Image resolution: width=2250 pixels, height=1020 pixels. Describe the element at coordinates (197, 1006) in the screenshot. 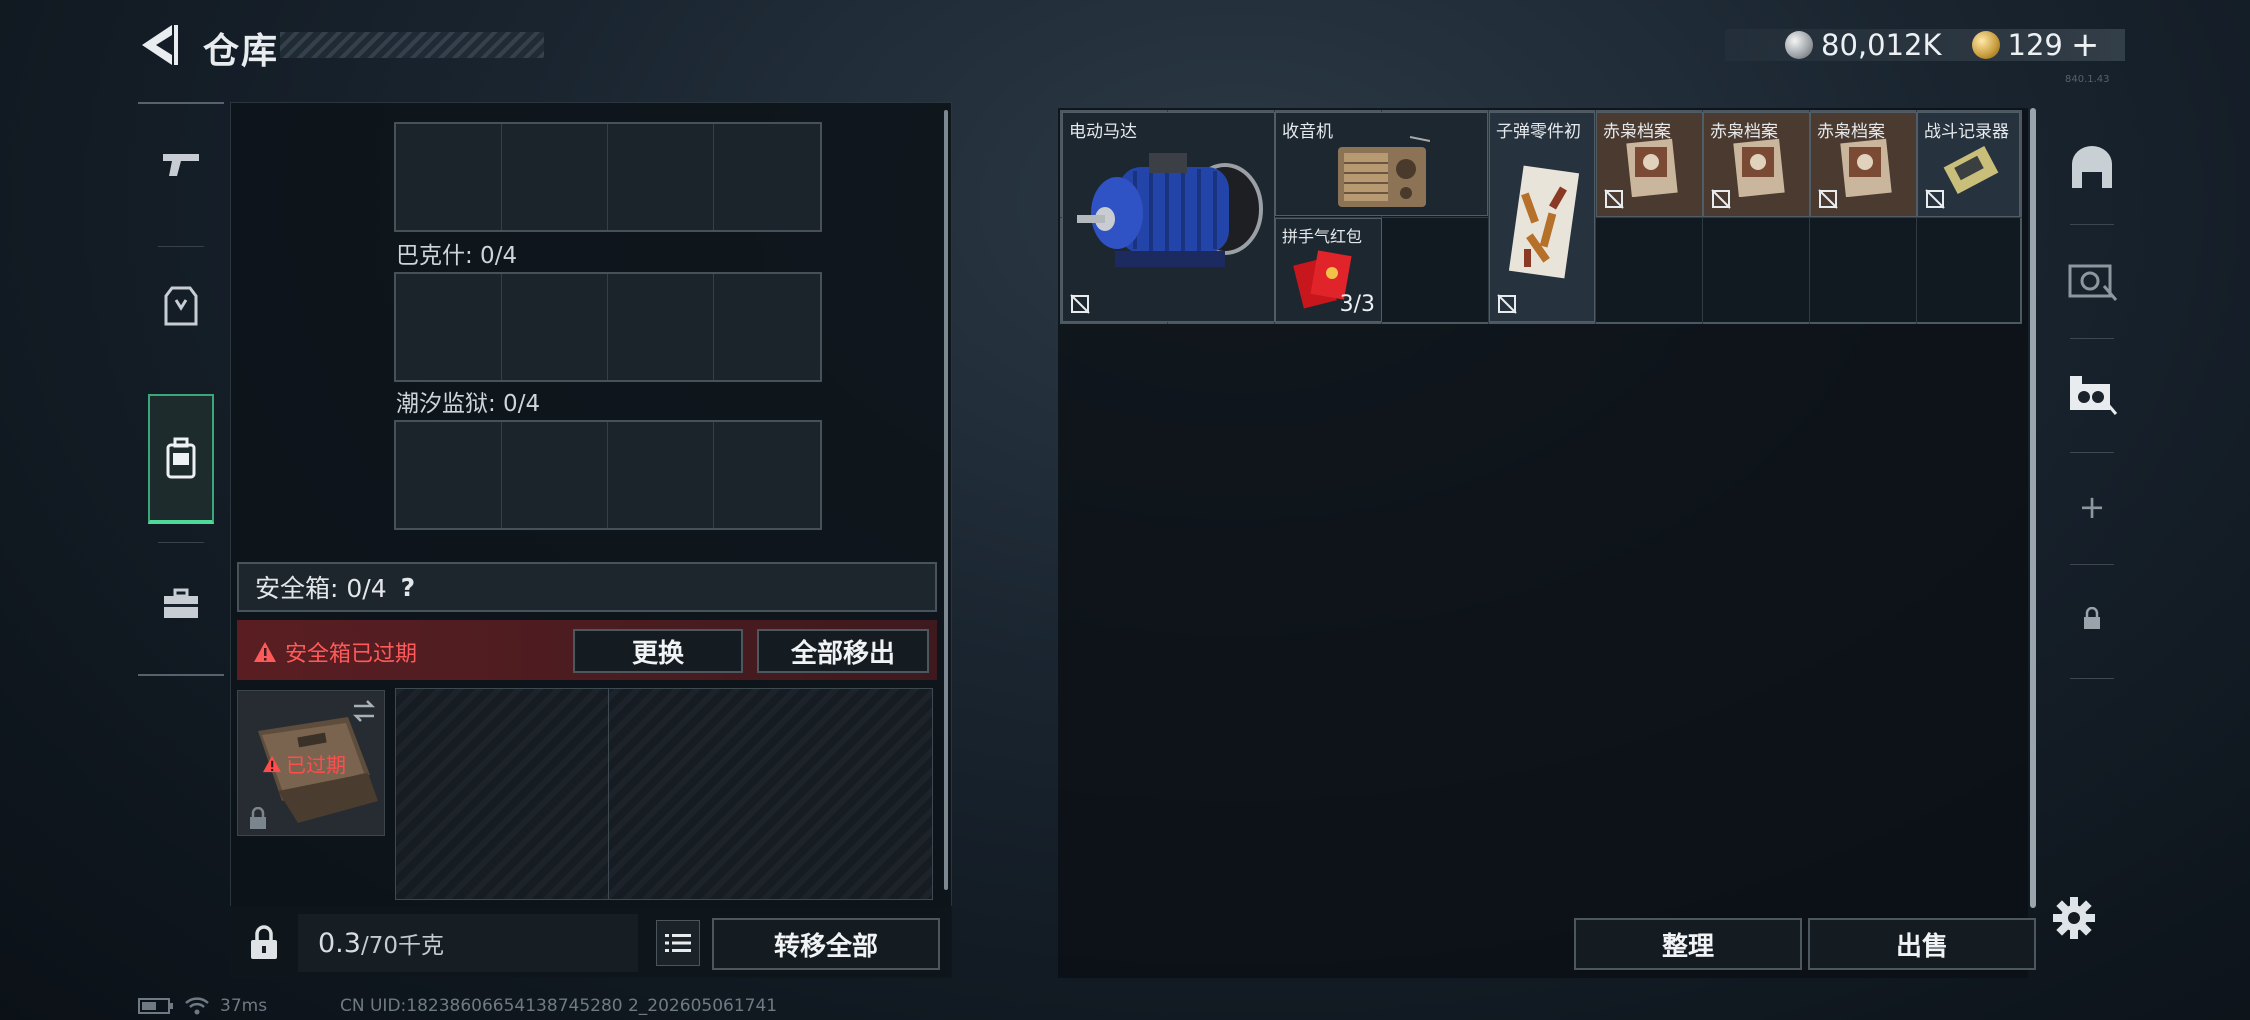

I see `wifi-icon` at that location.